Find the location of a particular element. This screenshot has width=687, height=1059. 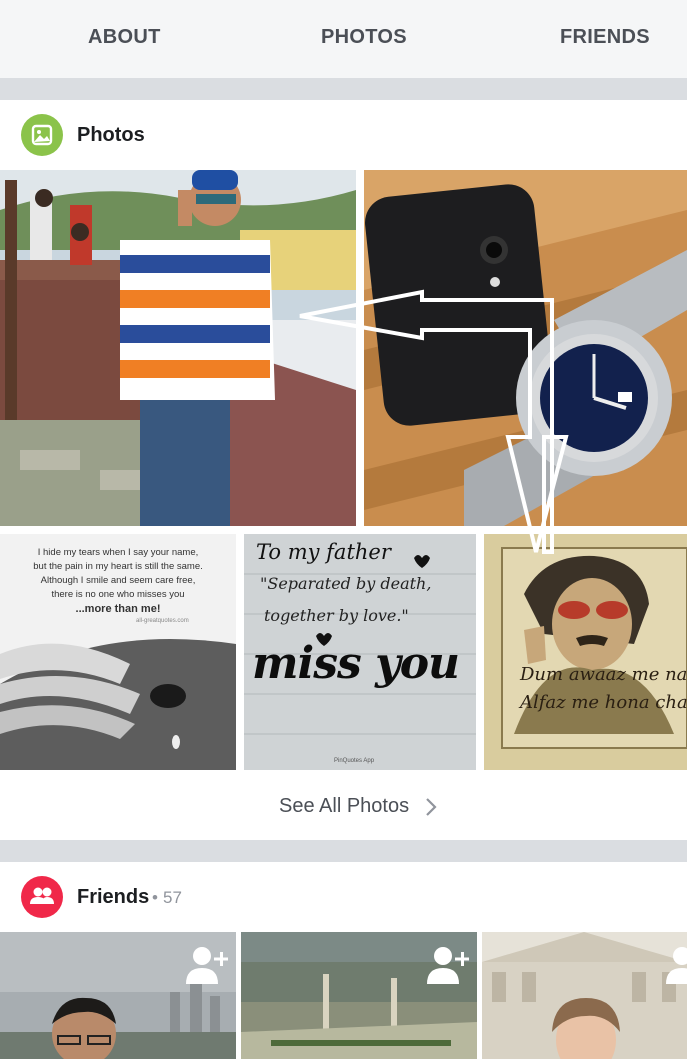

chevron-right-icon is located at coordinates (431, 807).